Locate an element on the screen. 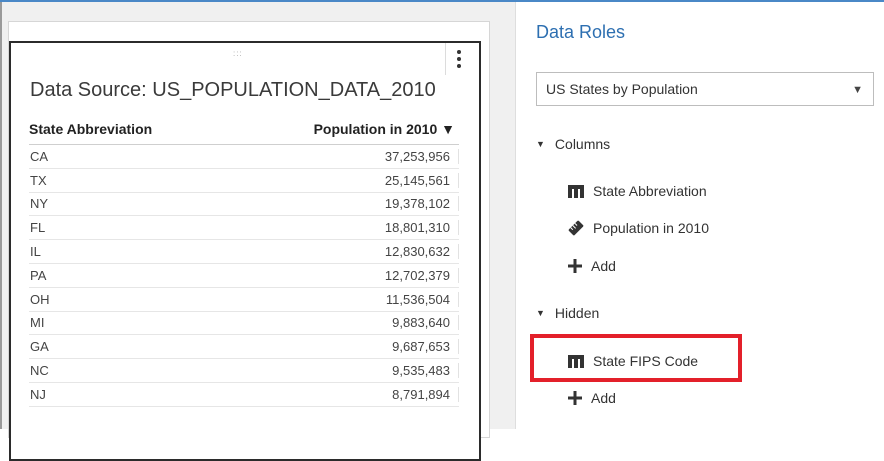 This screenshot has width=884, height=461. table-row: NC 9,535,483 is located at coordinates (244, 371).